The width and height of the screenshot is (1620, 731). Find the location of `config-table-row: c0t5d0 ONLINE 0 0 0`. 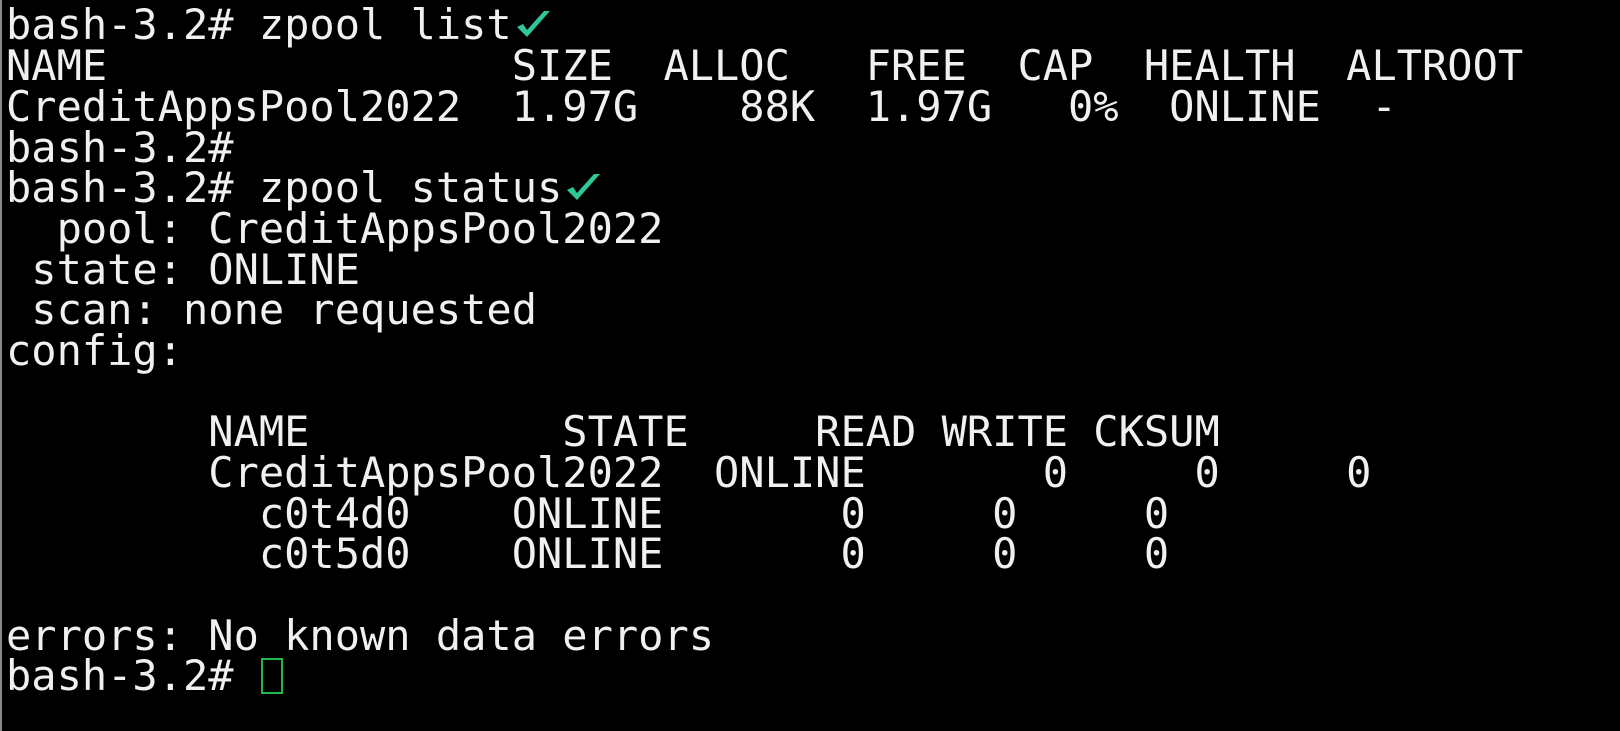

config-table-row: c0t5d0 ONLINE 0 0 0 is located at coordinates (587, 554).